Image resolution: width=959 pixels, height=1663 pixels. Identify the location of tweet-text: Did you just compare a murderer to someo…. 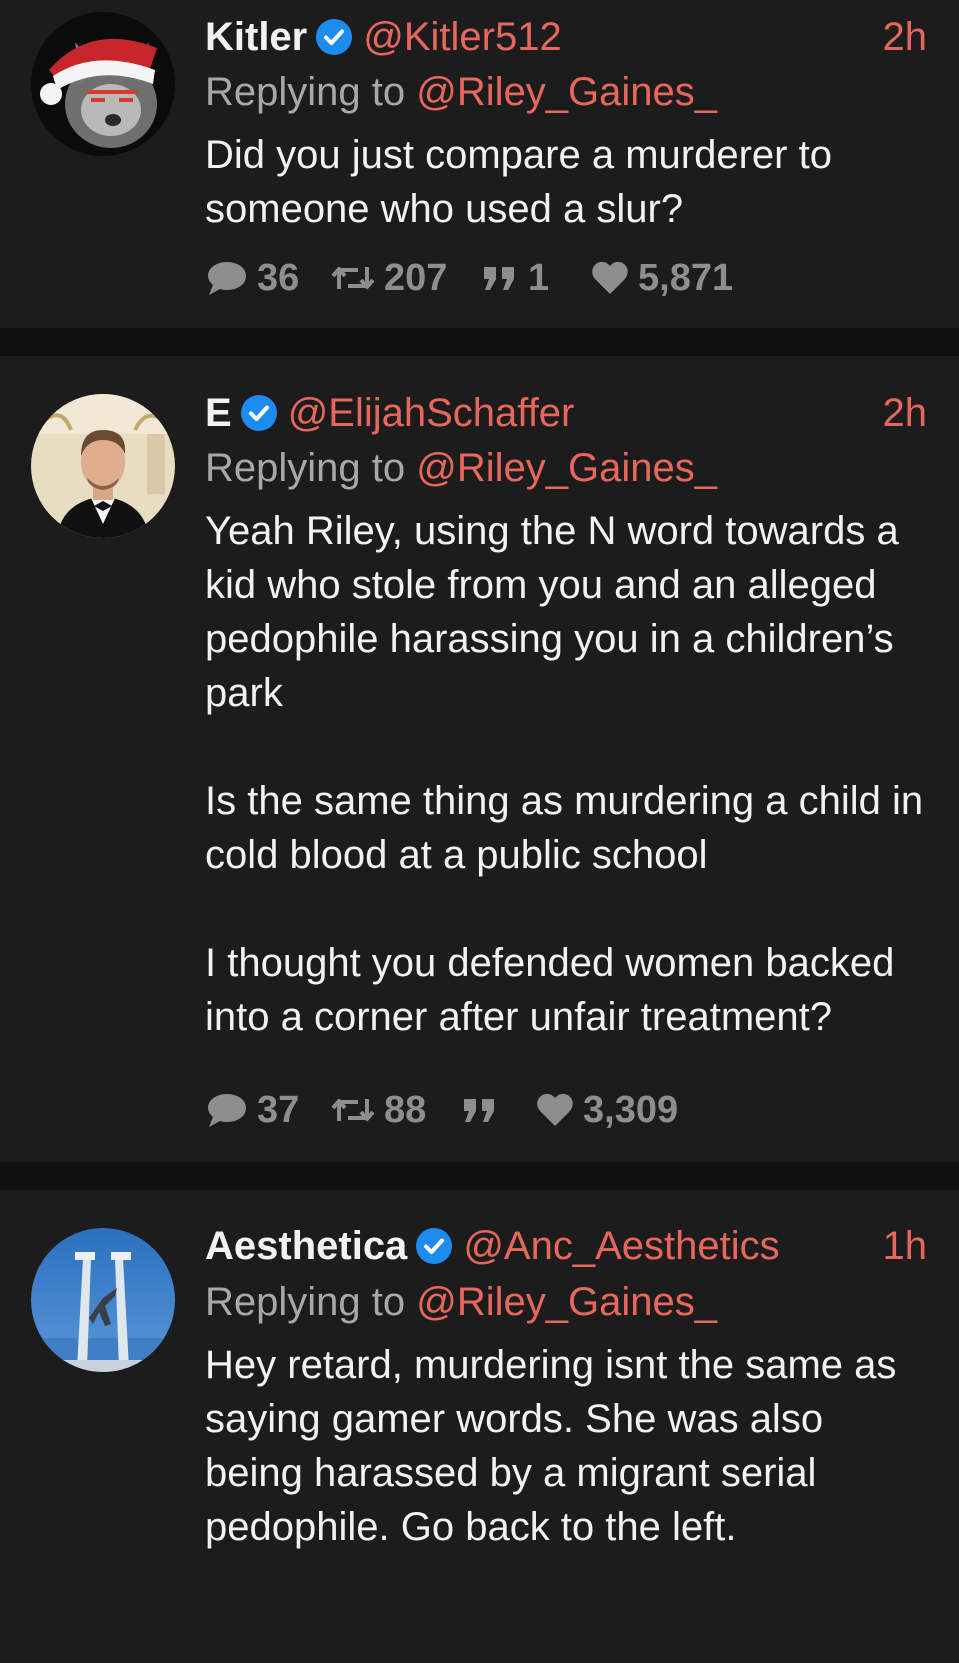
(567, 182).